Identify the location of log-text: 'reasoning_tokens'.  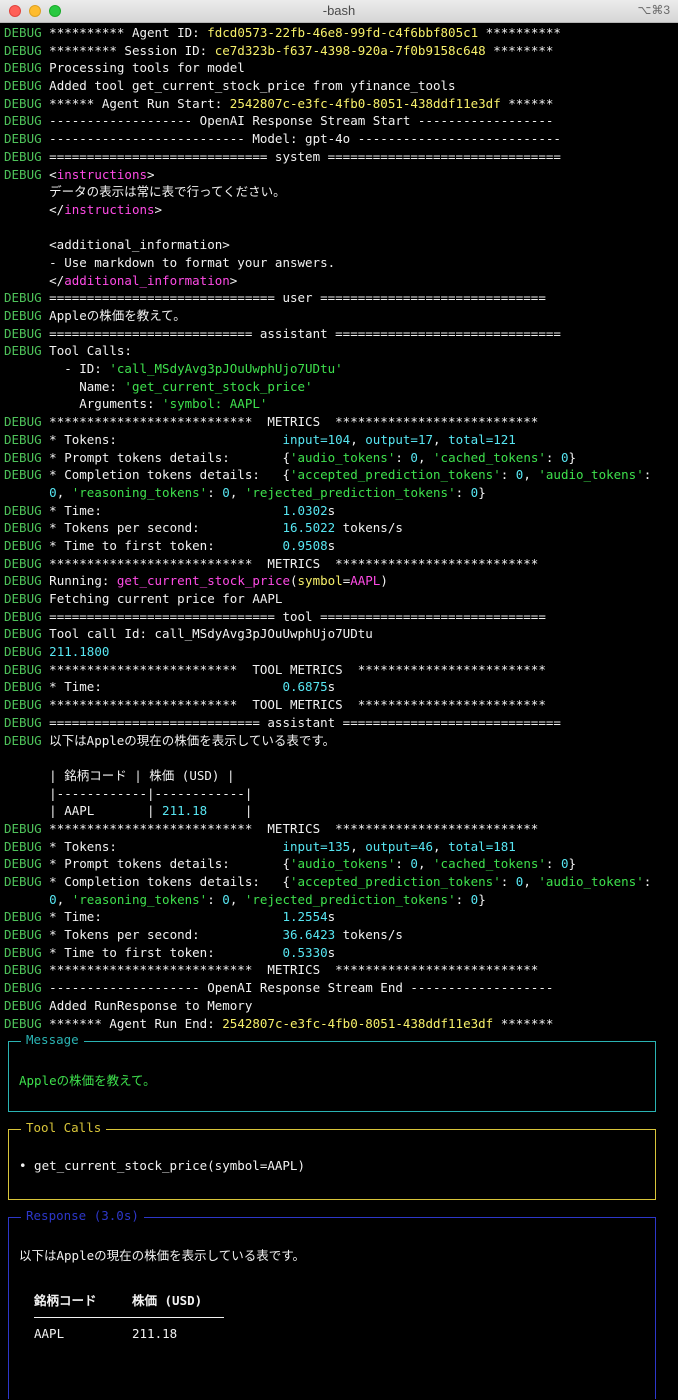
(139, 899).